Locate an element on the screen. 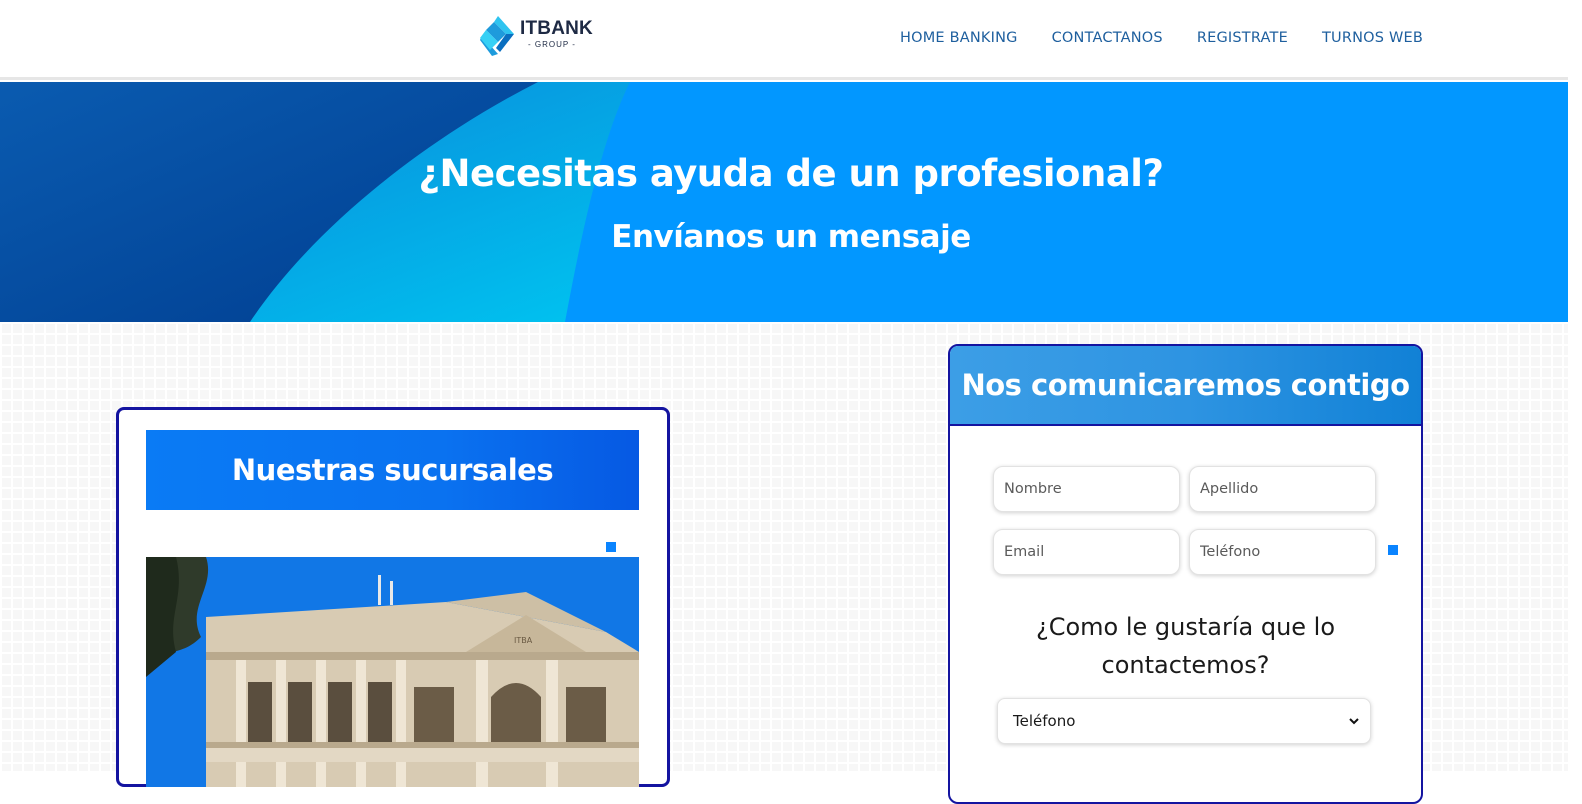 The image size is (1582, 804). contact-header: Nos comunicaremos contigo is located at coordinates (1185, 386).